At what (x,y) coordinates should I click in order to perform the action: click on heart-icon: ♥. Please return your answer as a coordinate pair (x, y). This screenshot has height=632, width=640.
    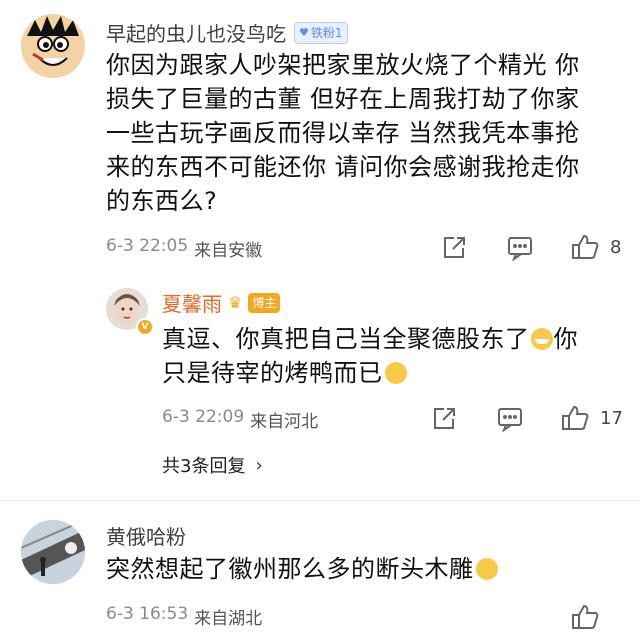
    Looking at the image, I should click on (304, 32).